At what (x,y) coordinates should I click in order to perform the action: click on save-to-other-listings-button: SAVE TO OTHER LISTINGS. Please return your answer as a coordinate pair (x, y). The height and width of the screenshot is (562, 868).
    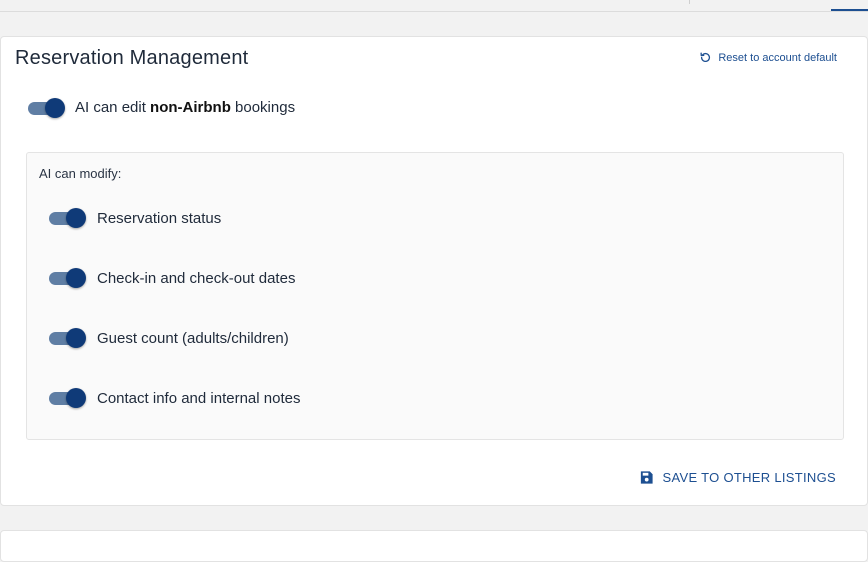
    Looking at the image, I should click on (737, 477).